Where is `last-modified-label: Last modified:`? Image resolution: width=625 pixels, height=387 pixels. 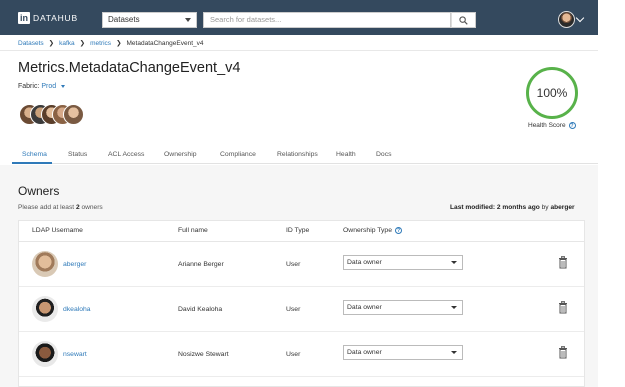 last-modified-label: Last modified: is located at coordinates (473, 207).